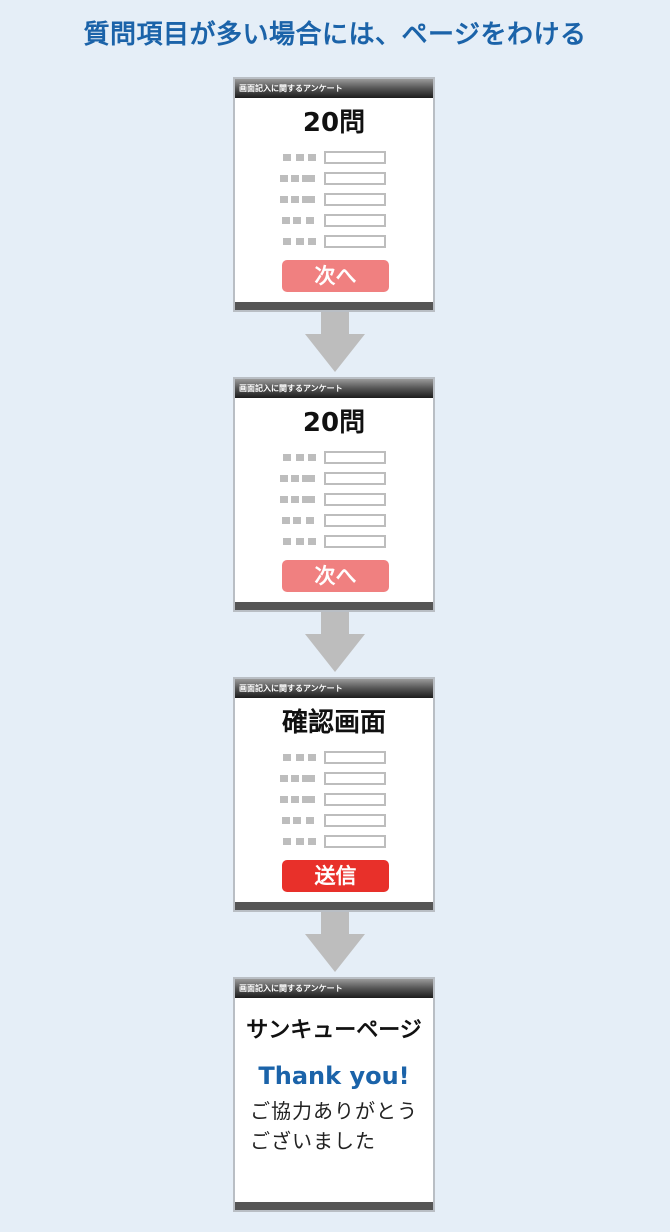 This screenshot has width=670, height=1232. I want to click on diagram-title: 質問項目が多い場合には、ページをわける, so click(335, 35).